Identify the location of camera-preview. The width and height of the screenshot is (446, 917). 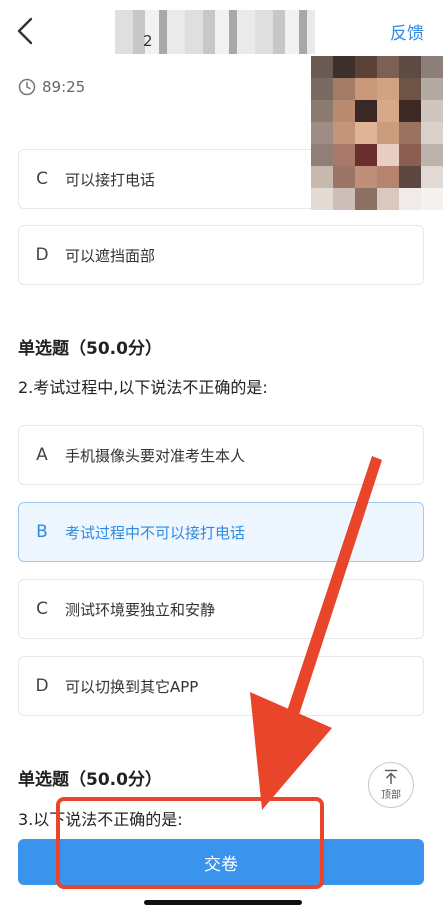
(377, 133).